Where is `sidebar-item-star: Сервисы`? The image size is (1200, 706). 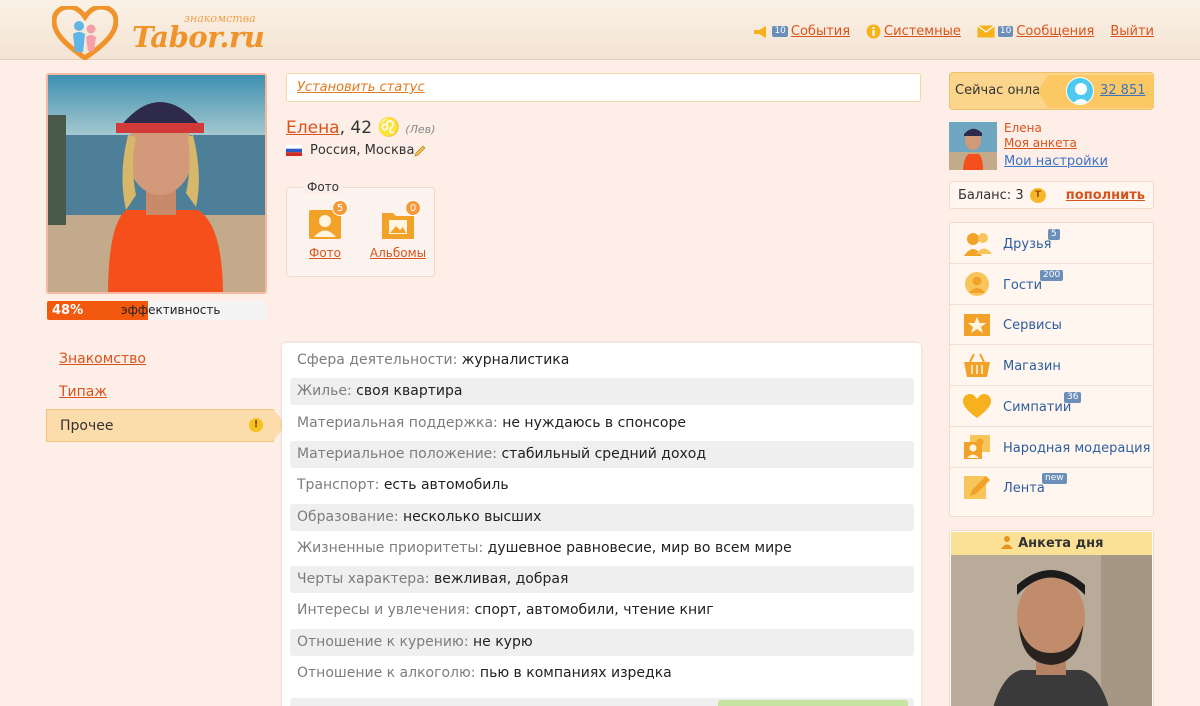
sidebar-item-star: Сервисы is located at coordinates (1051, 325).